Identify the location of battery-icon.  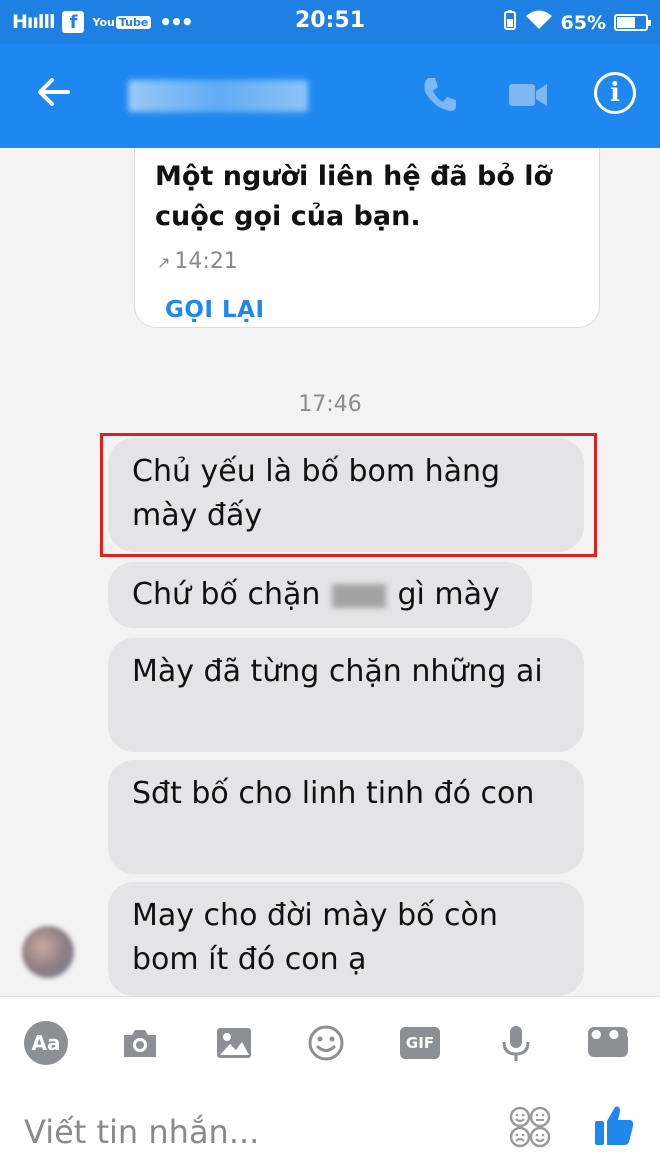
(632, 22).